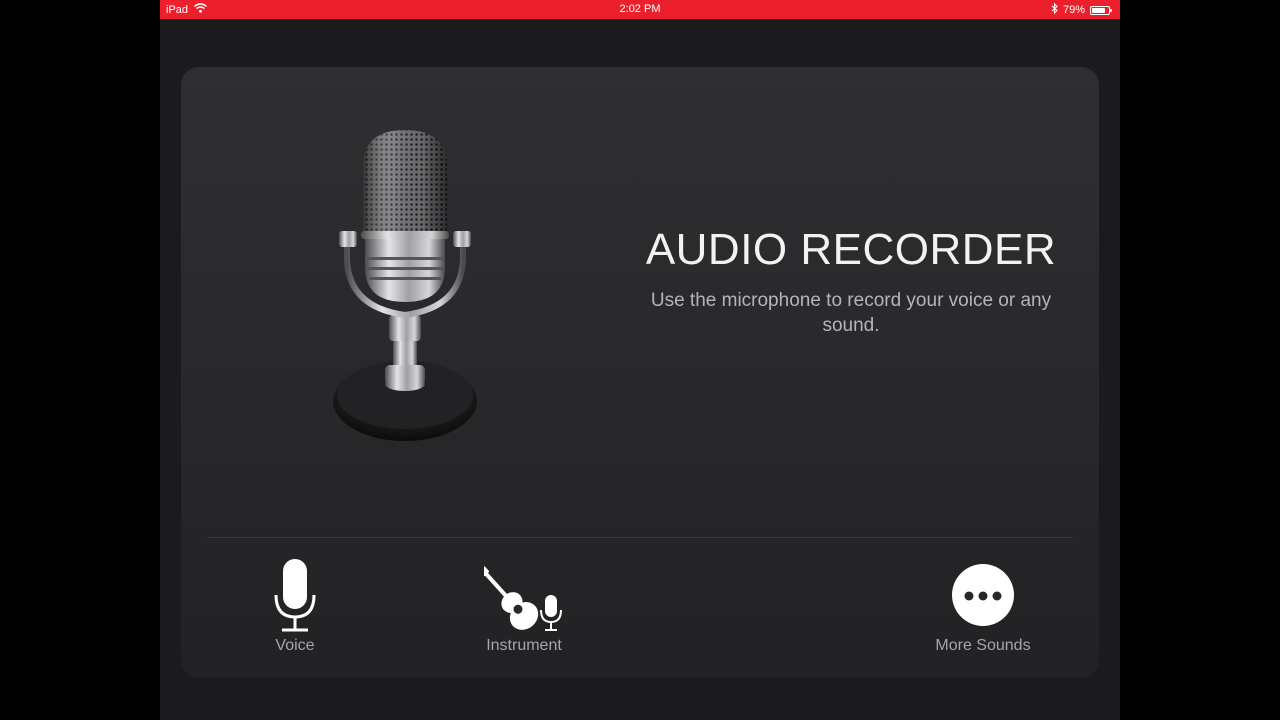  I want to click on voice-option: Voice, so click(295, 605).